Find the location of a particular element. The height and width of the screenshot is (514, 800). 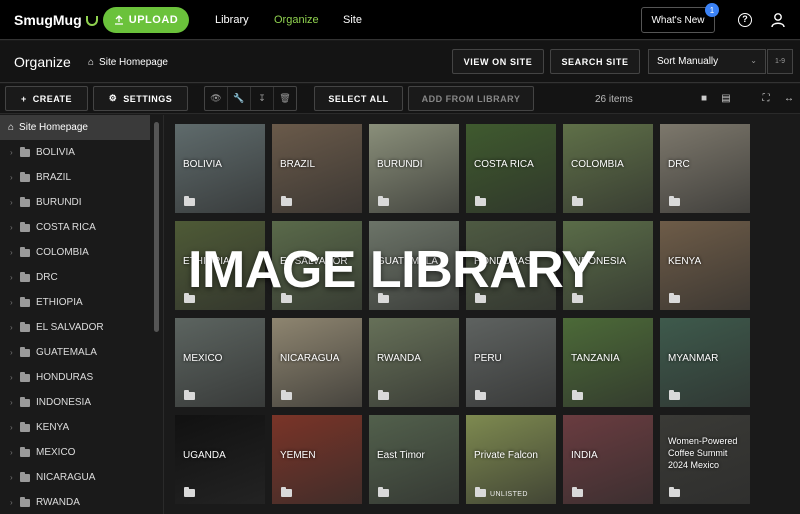

gallery-tile: NICARAGUA is located at coordinates (317, 362).